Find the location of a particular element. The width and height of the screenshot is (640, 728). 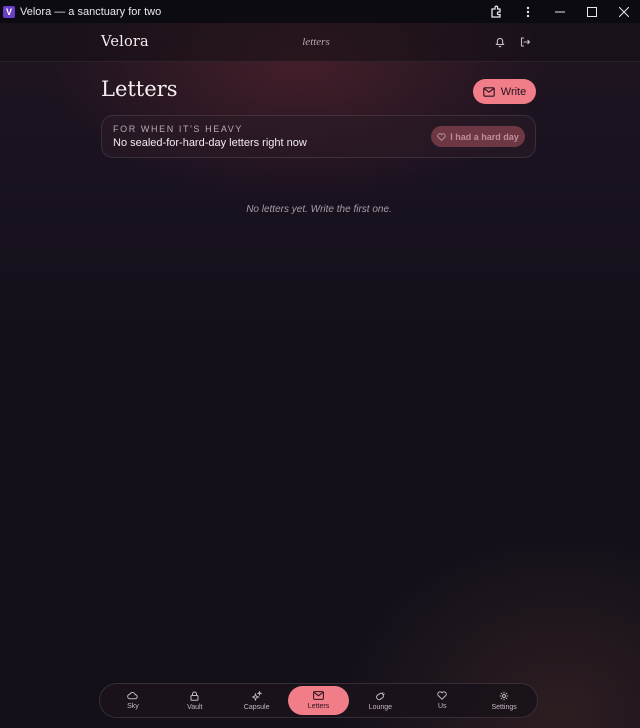

write-letter-button: Write is located at coordinates (504, 91).